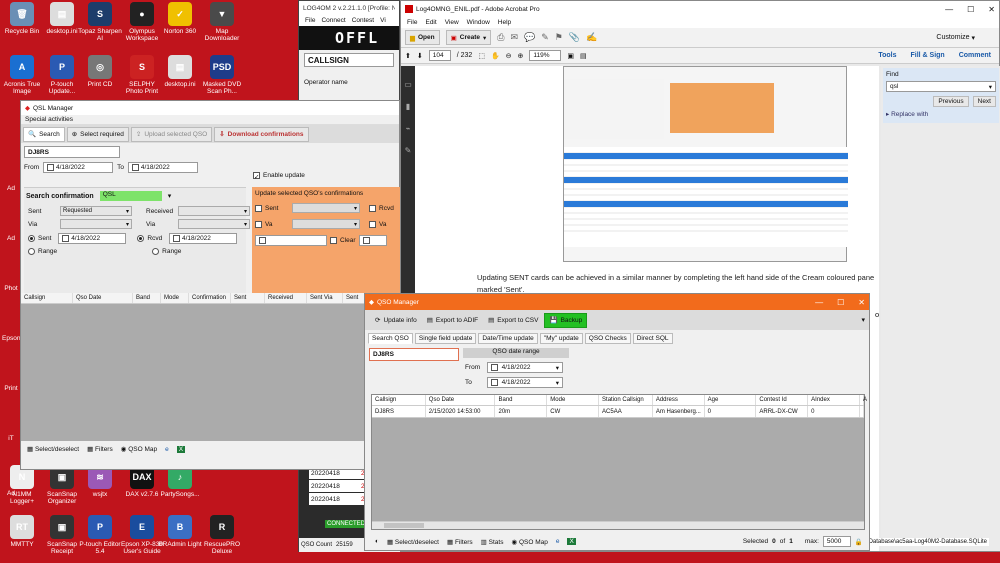 This screenshot has height=563, width=1000. I want to click on tab-date-time-update: Date/Time update, so click(508, 338).